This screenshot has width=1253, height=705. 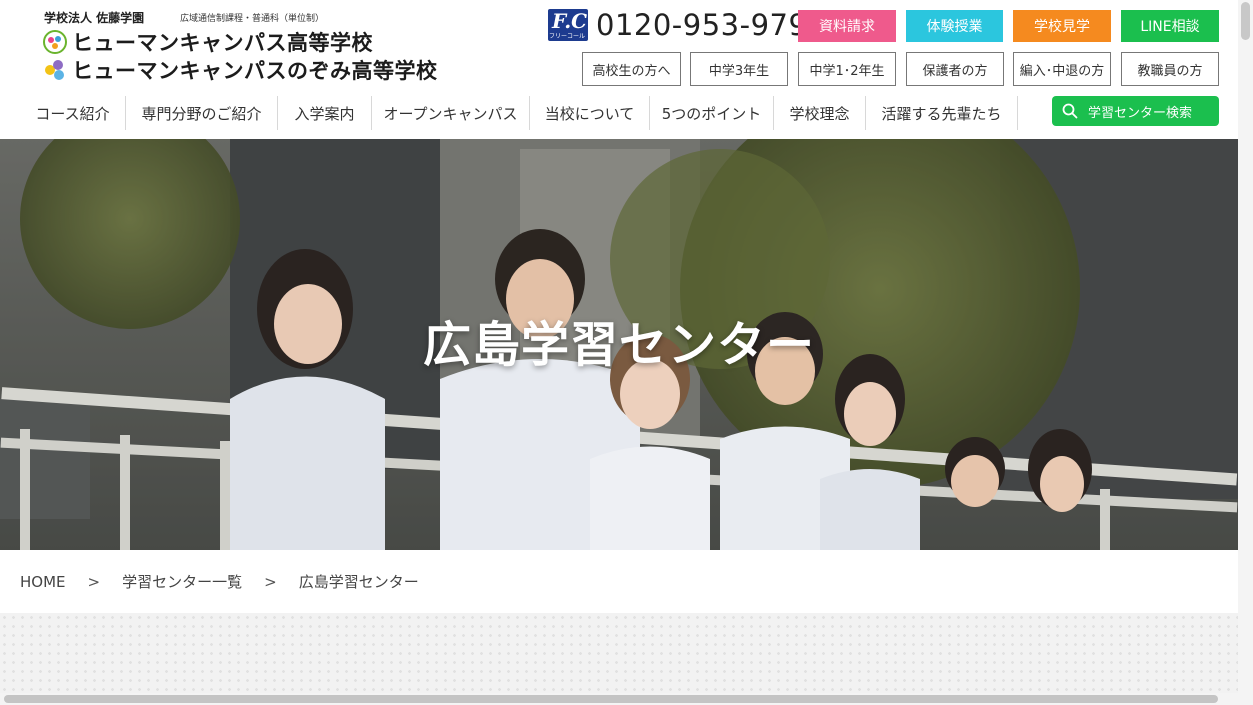 I want to click on trial-class-button: 体験授業, so click(x=954, y=26).